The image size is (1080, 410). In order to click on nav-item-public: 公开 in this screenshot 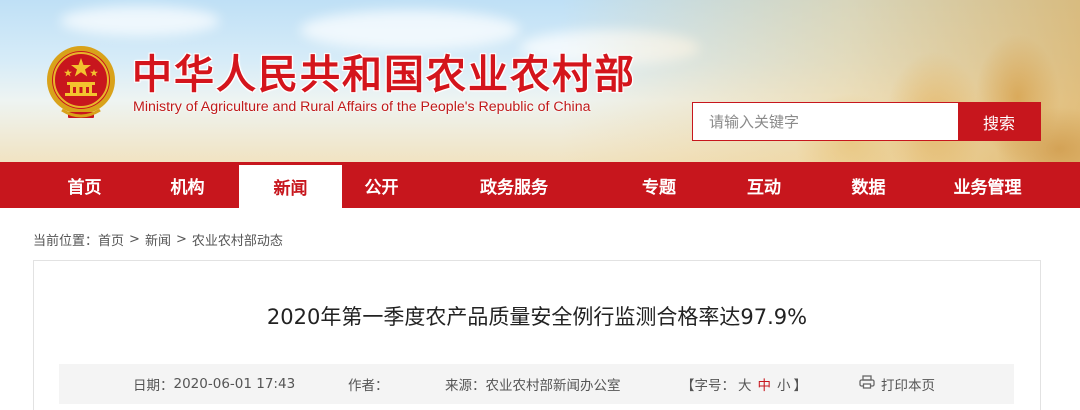, I will do `click(381, 185)`.